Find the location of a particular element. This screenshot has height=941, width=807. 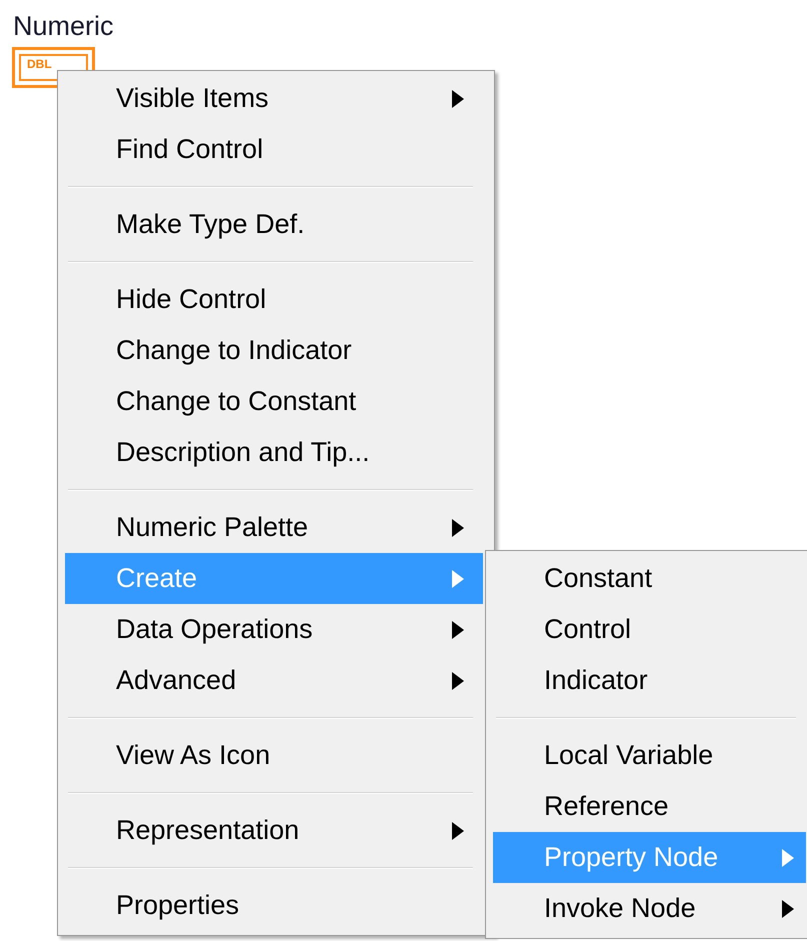

menu-item: Numeric Palette is located at coordinates (274, 527).